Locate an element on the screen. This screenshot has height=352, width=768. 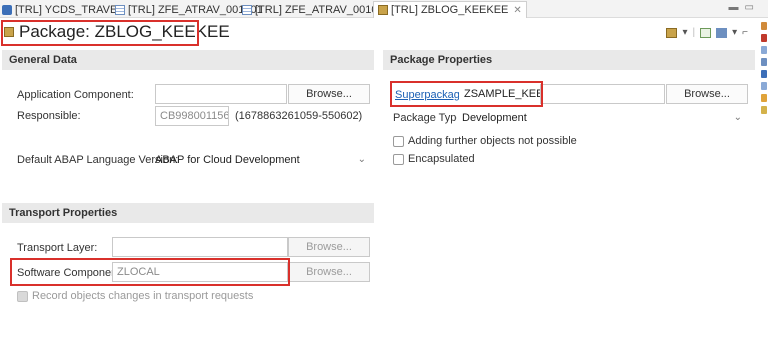
maximize-icon: ▭ is located at coordinates (749, 7).